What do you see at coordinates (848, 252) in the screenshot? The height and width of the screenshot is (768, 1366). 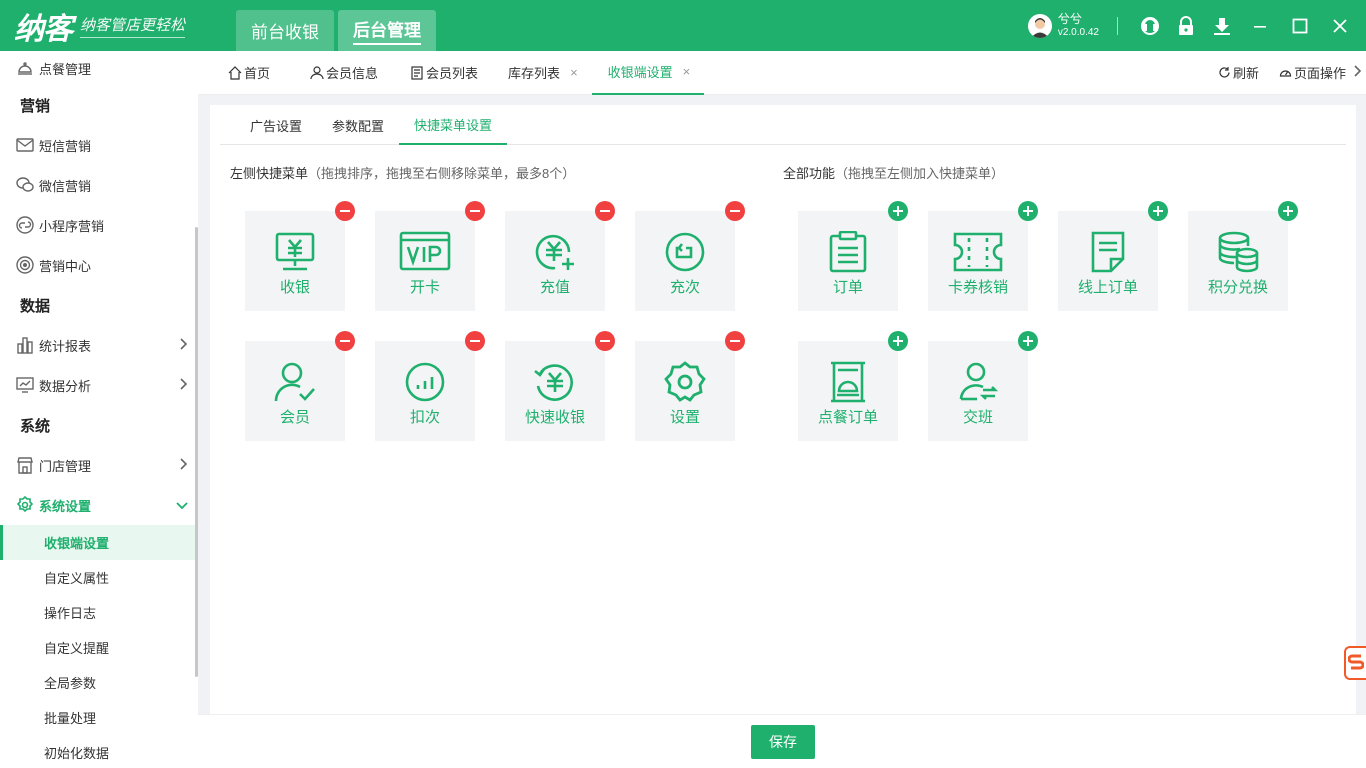 I see `order-icon` at bounding box center [848, 252].